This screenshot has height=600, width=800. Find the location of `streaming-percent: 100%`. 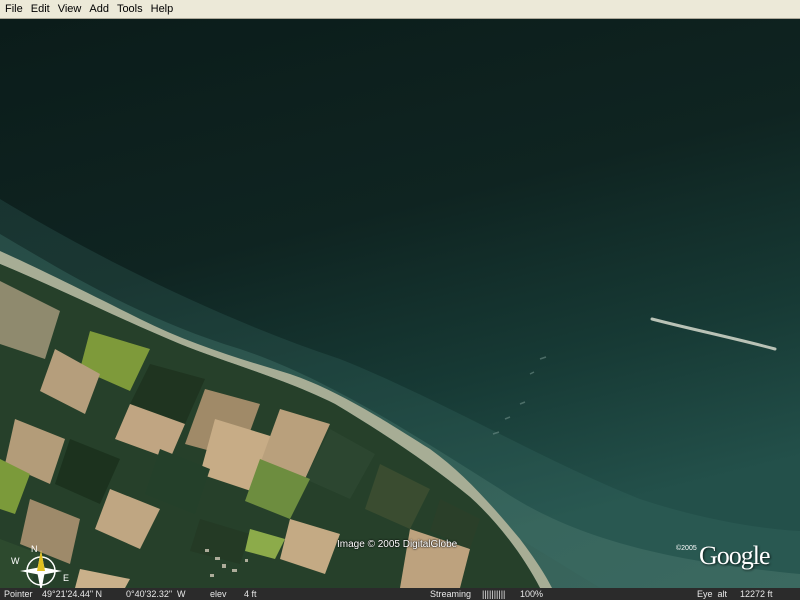

streaming-percent: 100% is located at coordinates (532, 594).